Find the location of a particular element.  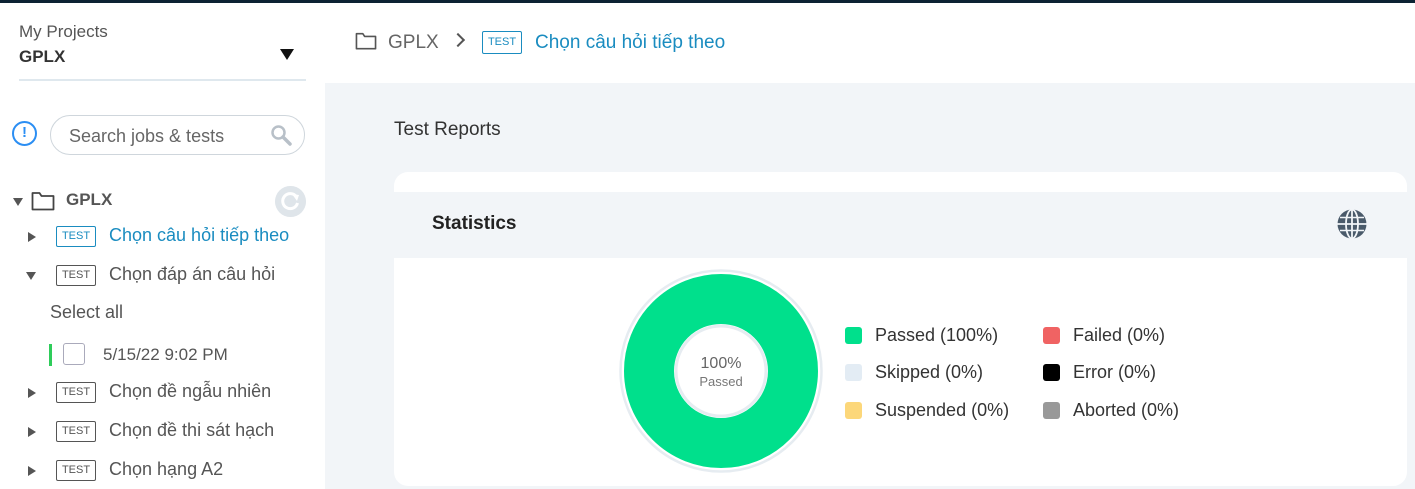

tree-item-label: Chọn đáp án câu hỏi is located at coordinates (192, 274).